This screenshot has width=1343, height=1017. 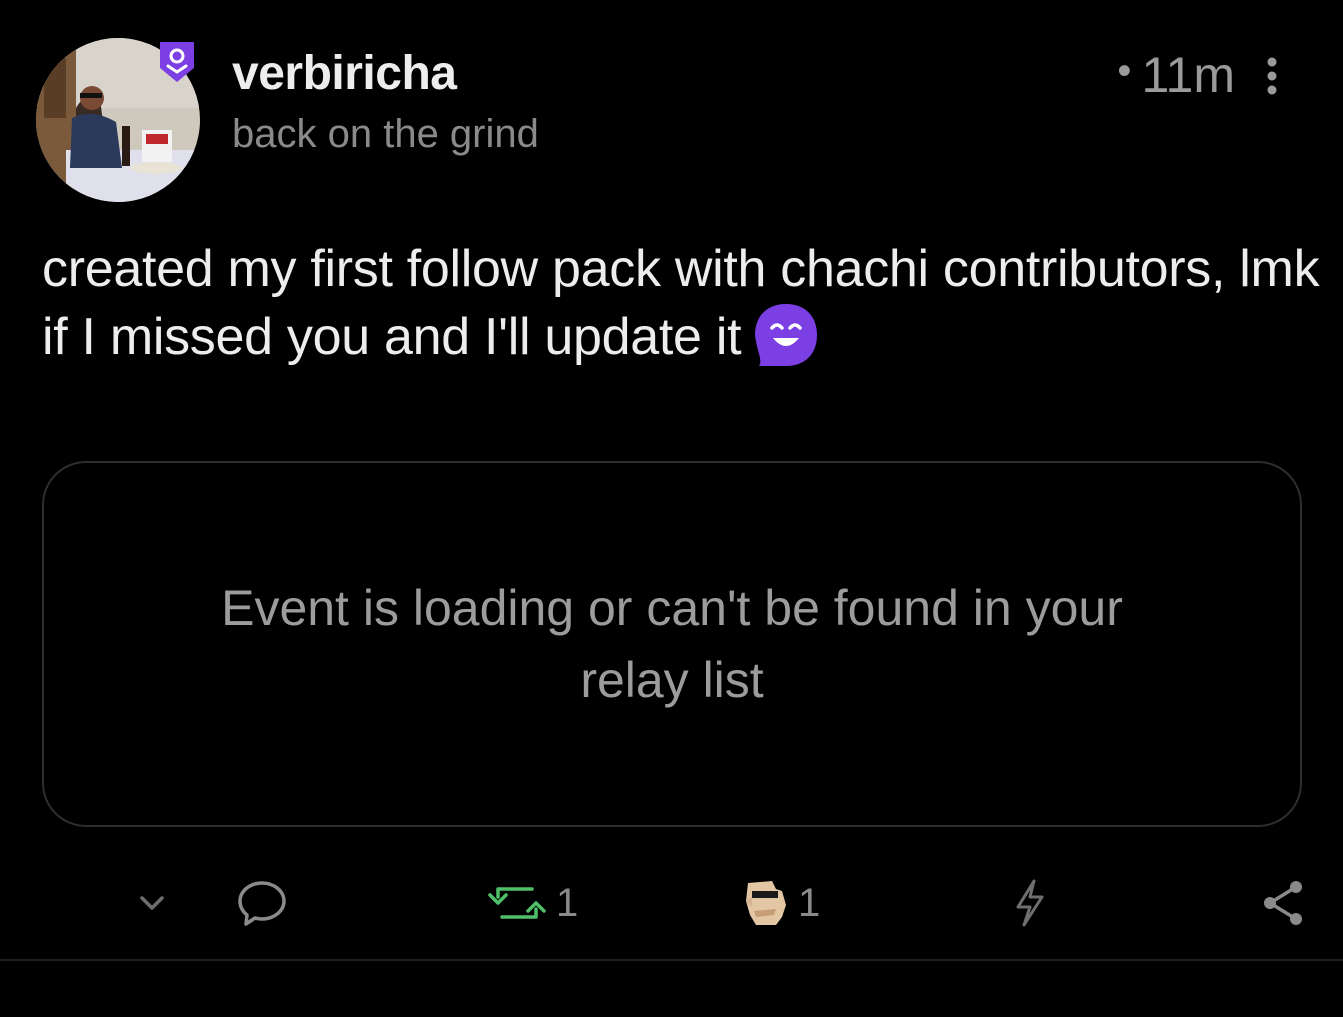 I want to click on time-ago: 11m, so click(x=1188, y=75).